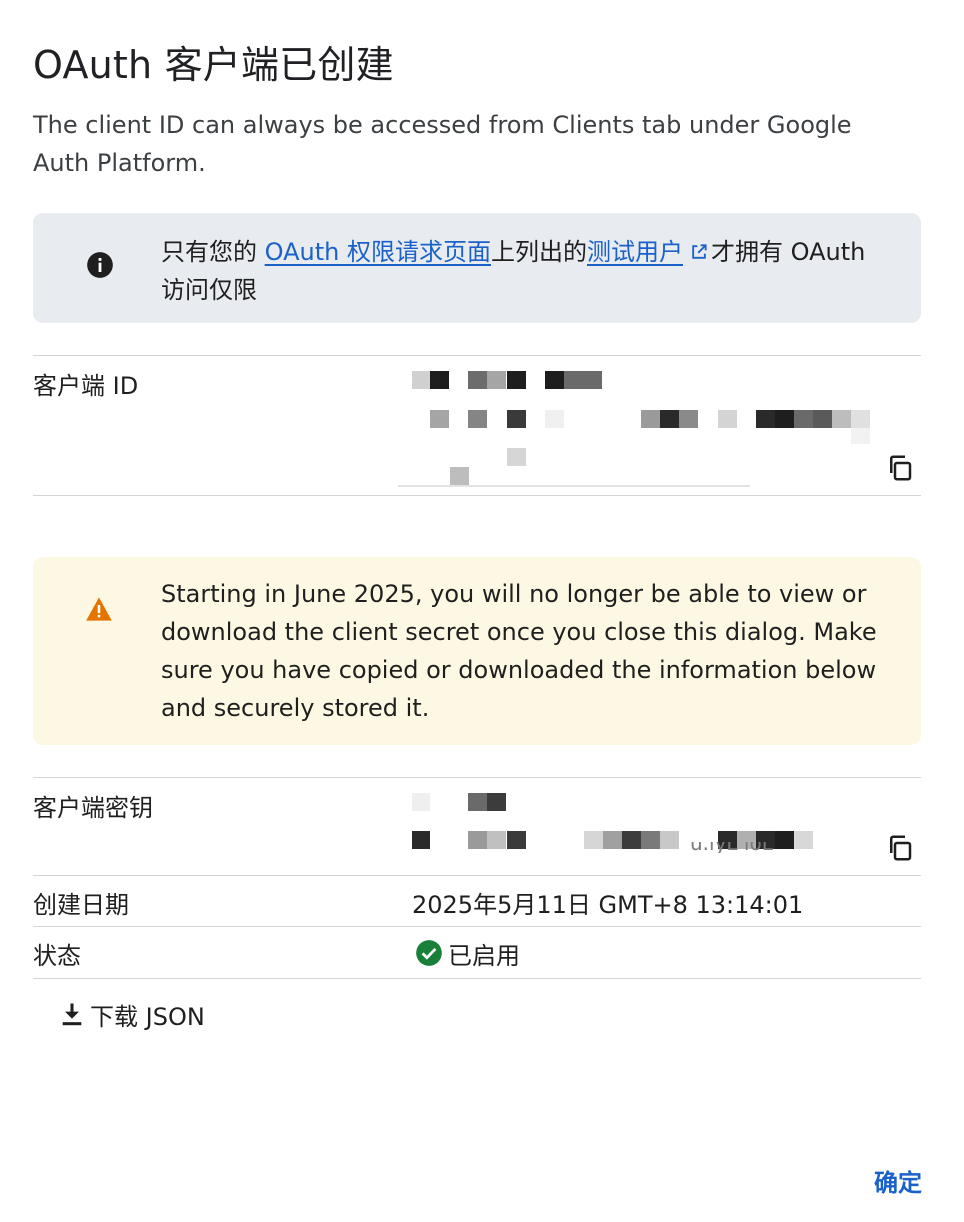  What do you see at coordinates (539, 252) in the screenshot?
I see `info-notice-middle: 上列出的` at bounding box center [539, 252].